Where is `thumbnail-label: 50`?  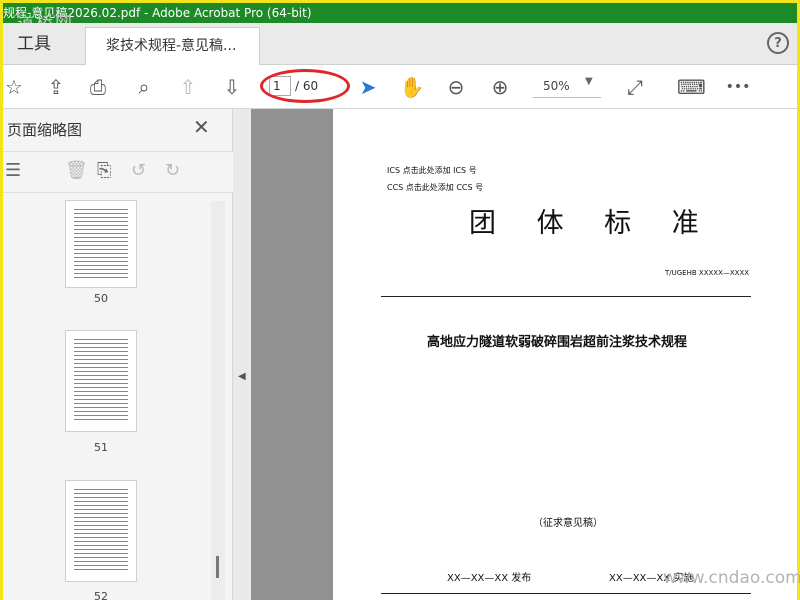
thumbnail-label: 50 is located at coordinates (101, 298).